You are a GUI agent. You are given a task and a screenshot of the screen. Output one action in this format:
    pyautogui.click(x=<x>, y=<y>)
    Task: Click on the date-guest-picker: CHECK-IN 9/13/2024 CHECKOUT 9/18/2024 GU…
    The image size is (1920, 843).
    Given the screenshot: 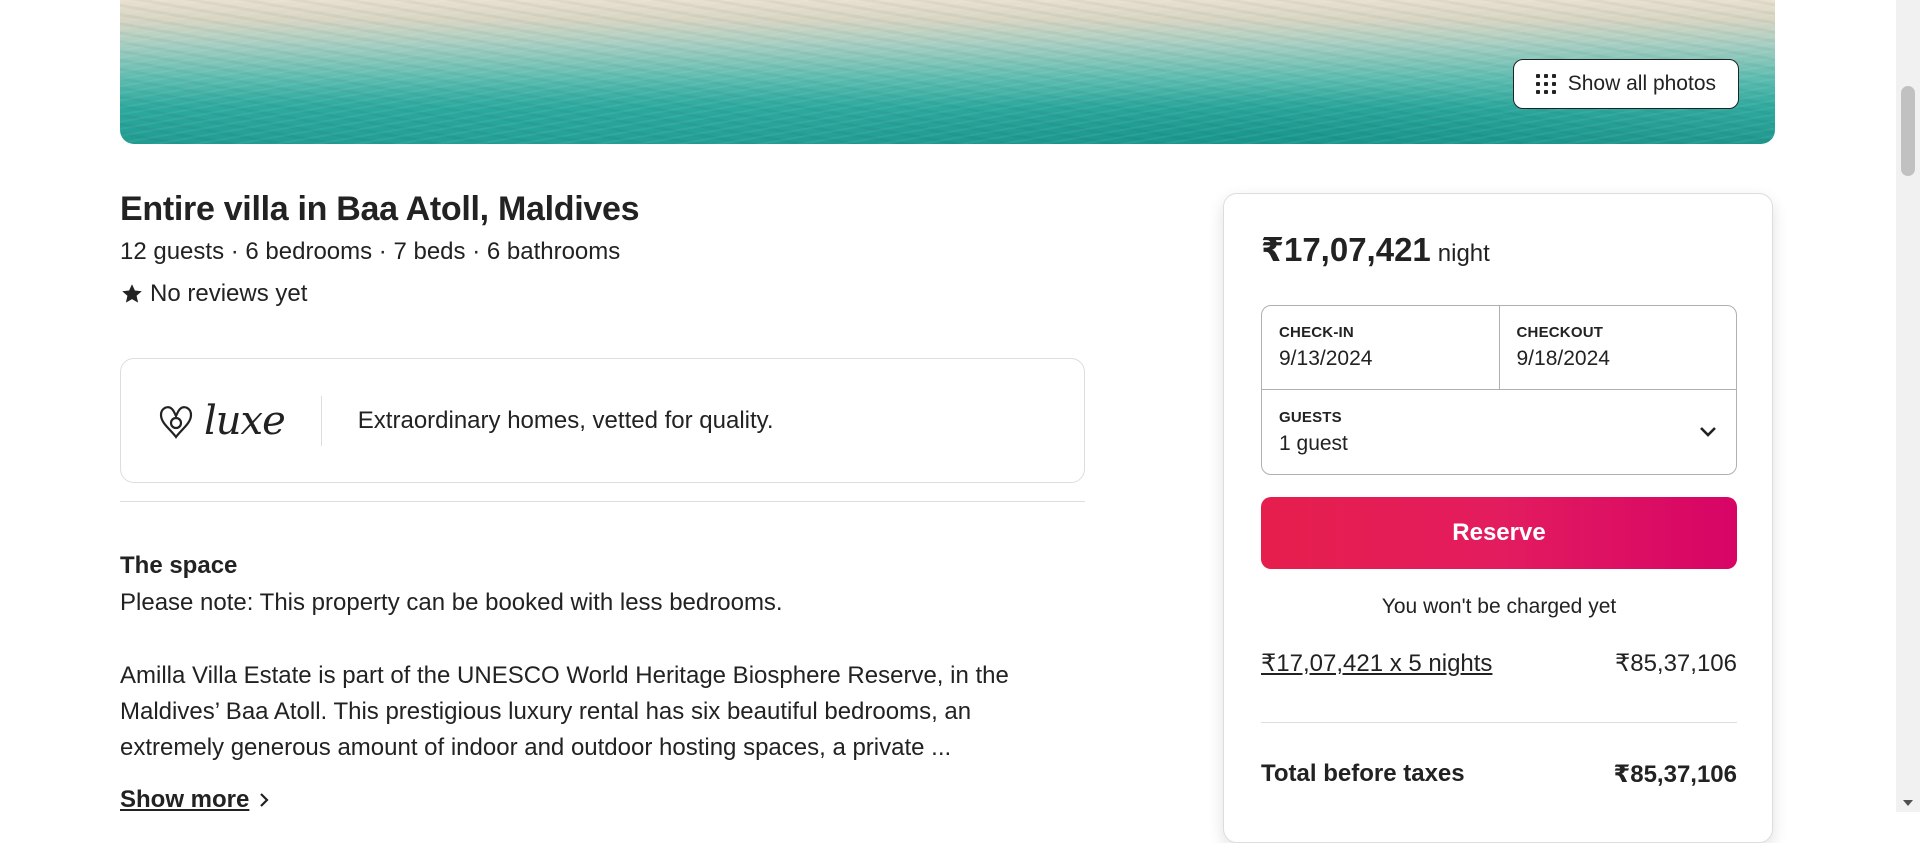 What is the action you would take?
    pyautogui.click(x=1499, y=390)
    